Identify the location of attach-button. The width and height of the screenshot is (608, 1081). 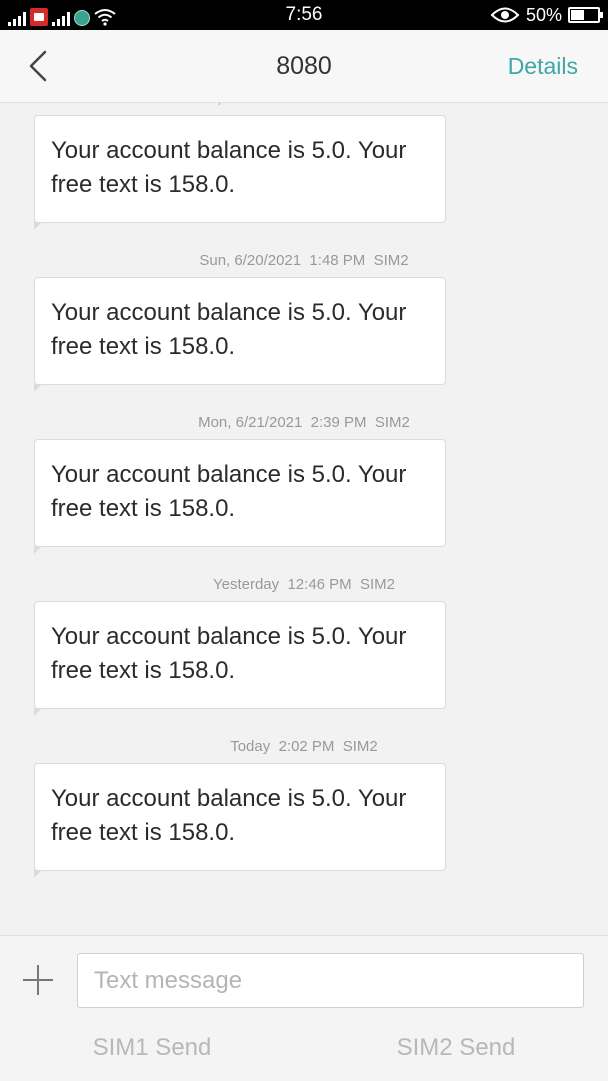
(38, 980).